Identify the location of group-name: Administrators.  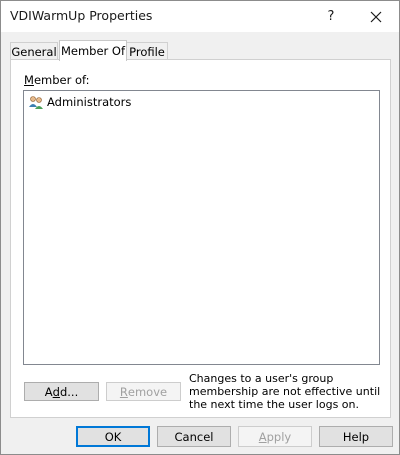
(89, 102).